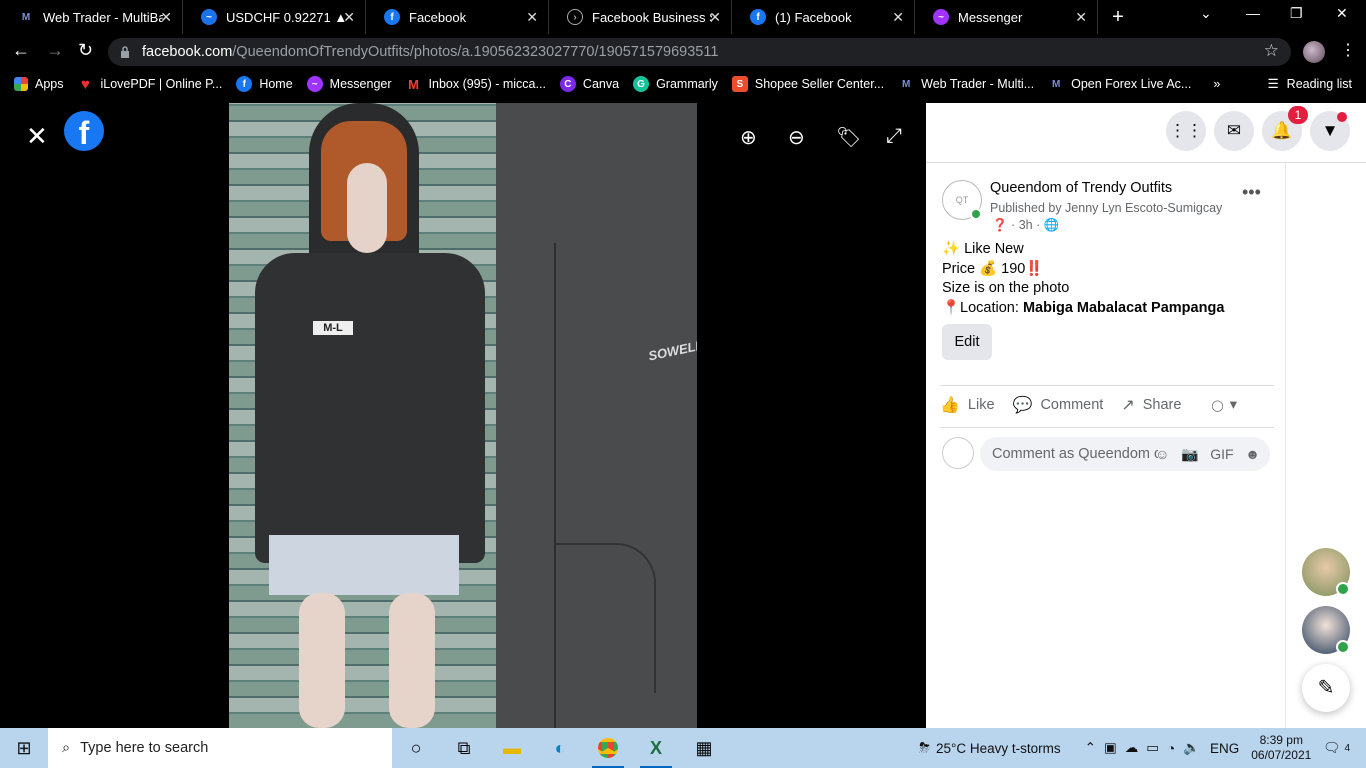 The height and width of the screenshot is (768, 1366). What do you see at coordinates (1191, 748) in the screenshot?
I see `volume-icon: 🔈` at bounding box center [1191, 748].